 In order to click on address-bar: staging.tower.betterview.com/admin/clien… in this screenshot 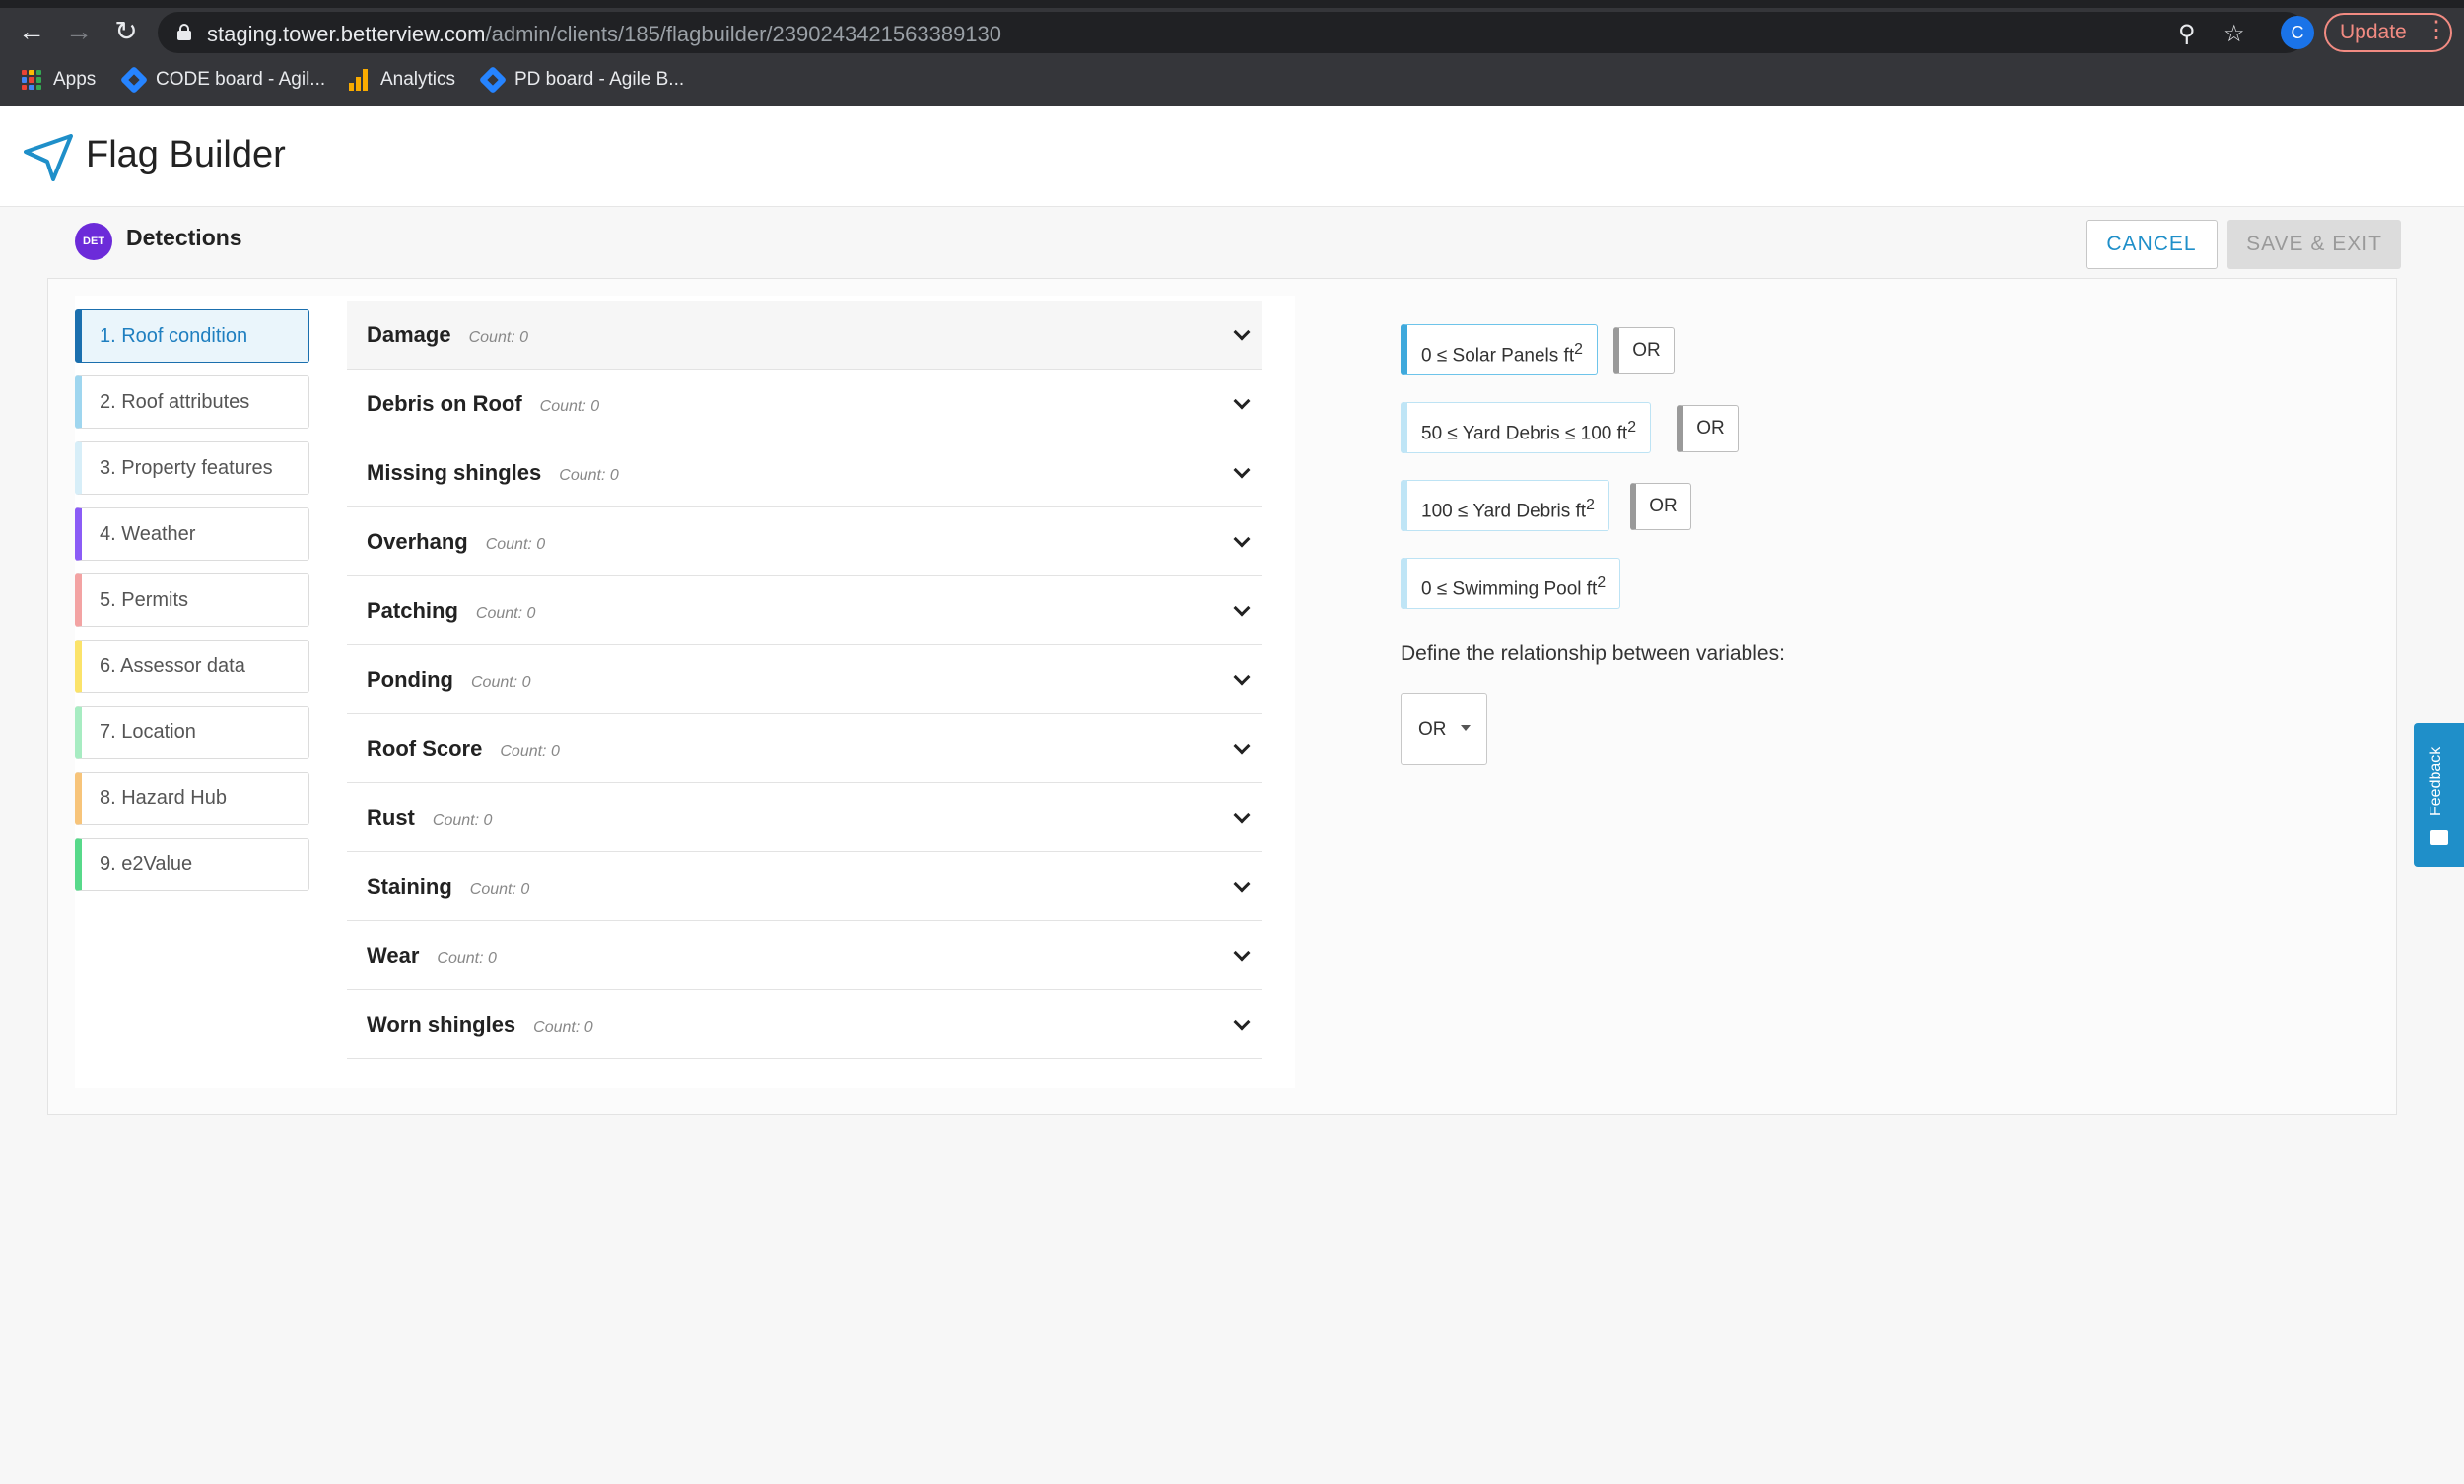, I will do `click(1232, 32)`.